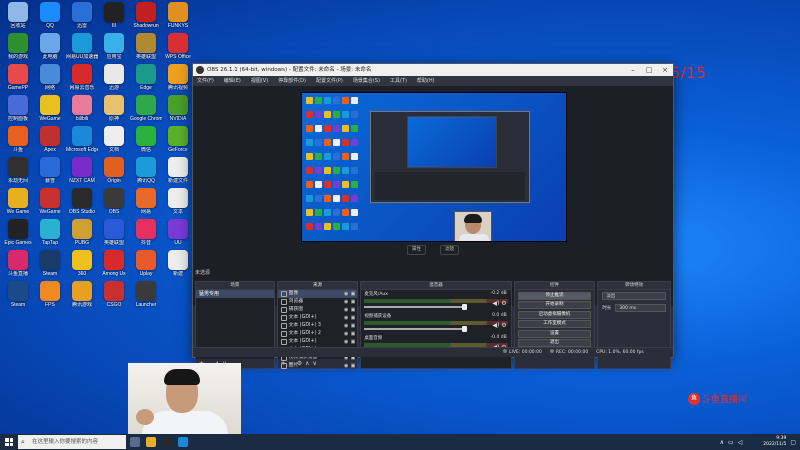  Describe the element at coordinates (146, 15) in the screenshot. I see `desktop-icon: Shadowrun` at that location.